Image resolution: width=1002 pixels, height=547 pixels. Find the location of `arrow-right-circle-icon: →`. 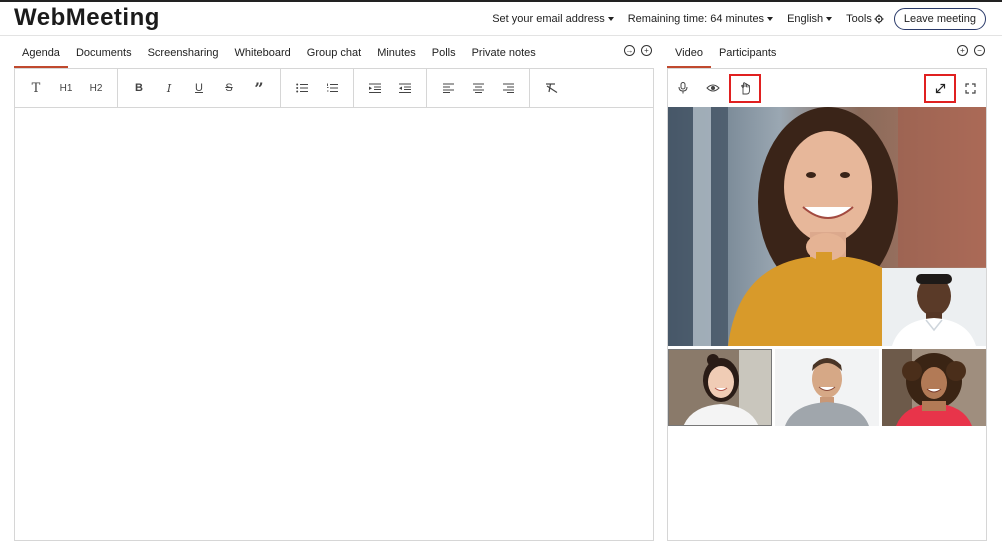

arrow-right-circle-icon: → is located at coordinates (629, 50).